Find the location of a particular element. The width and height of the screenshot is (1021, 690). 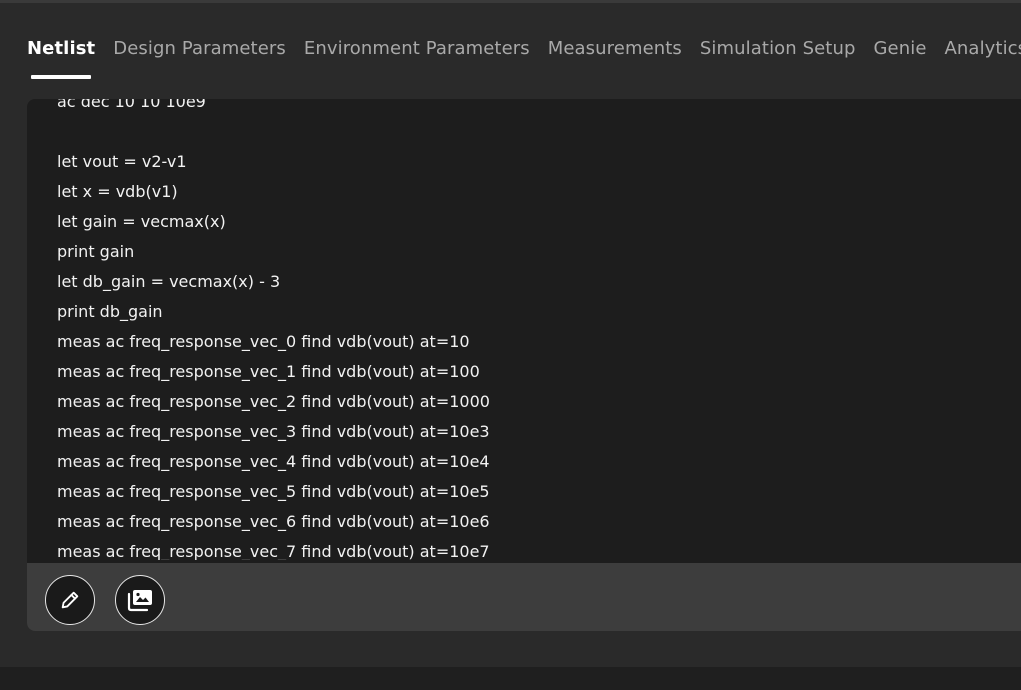

tab-measurements: Measurements is located at coordinates (615, 58).